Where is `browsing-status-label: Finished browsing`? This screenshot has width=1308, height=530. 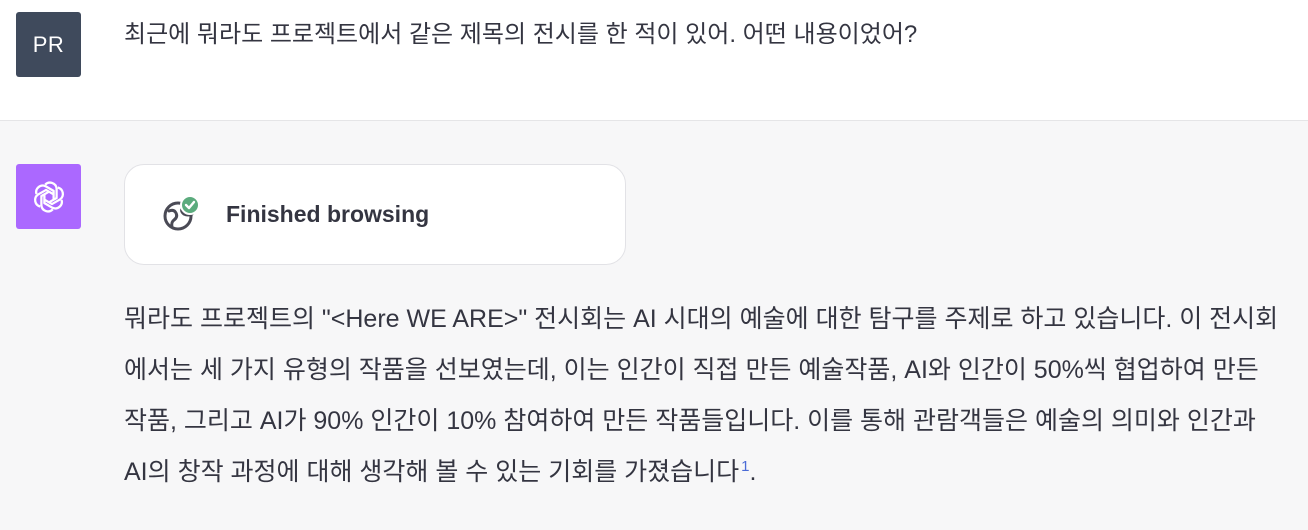 browsing-status-label: Finished browsing is located at coordinates (328, 214).